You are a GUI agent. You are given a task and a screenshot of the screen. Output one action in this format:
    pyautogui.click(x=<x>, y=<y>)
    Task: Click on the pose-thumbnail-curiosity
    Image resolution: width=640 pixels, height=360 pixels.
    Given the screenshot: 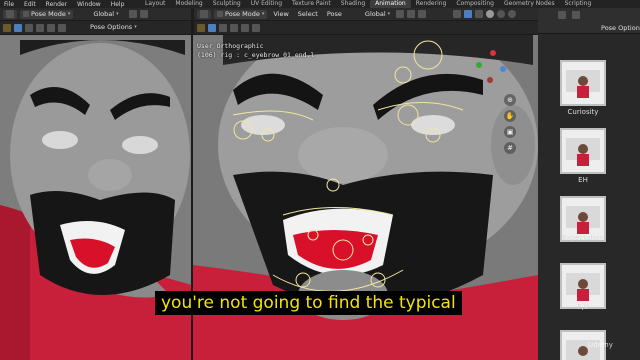 What is the action you would take?
    pyautogui.click(x=583, y=83)
    